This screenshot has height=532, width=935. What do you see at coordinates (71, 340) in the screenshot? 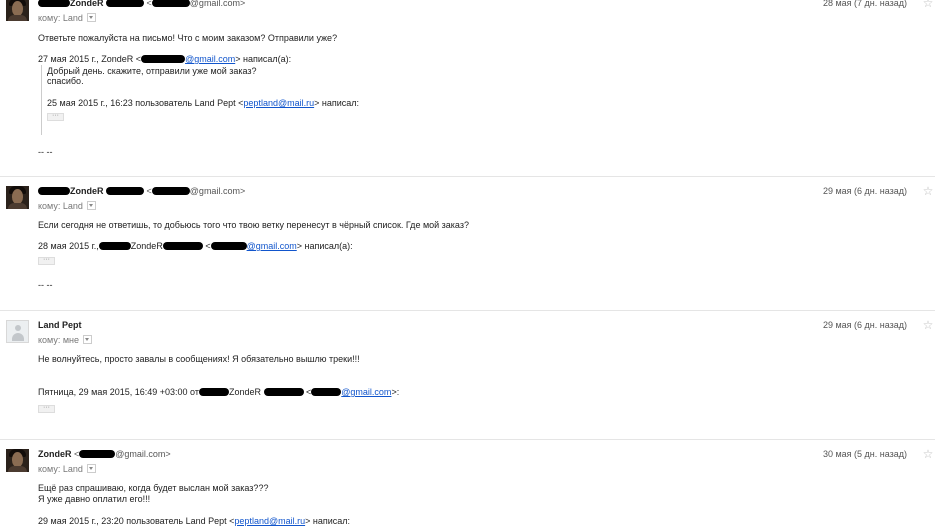
I see `recipient-name: мне` at bounding box center [71, 340].